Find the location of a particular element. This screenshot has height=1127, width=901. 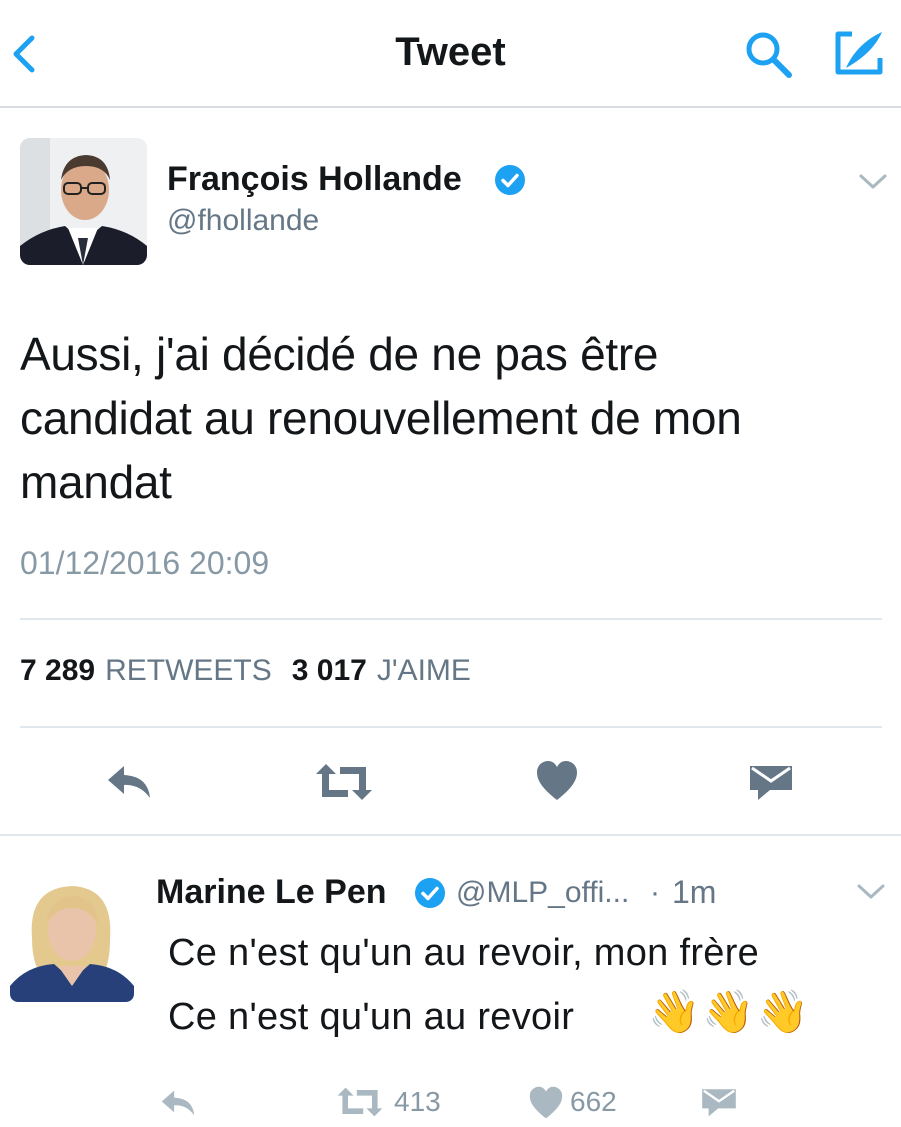

author-name: François Hollande is located at coordinates (314, 179).